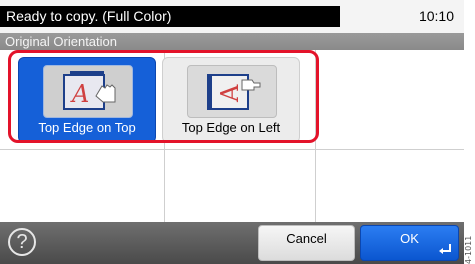 Image resolution: width=475 pixels, height=264 pixels. What do you see at coordinates (436, 16) in the screenshot?
I see `status-time: 10:10` at bounding box center [436, 16].